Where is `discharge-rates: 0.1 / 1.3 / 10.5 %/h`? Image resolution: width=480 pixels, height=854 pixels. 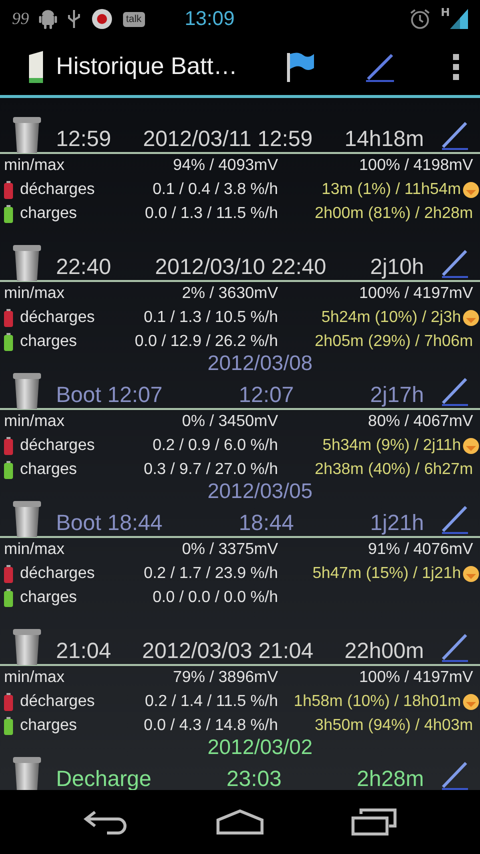
discharge-rates: 0.1 / 1.3 / 10.5 %/h is located at coordinates (210, 318).